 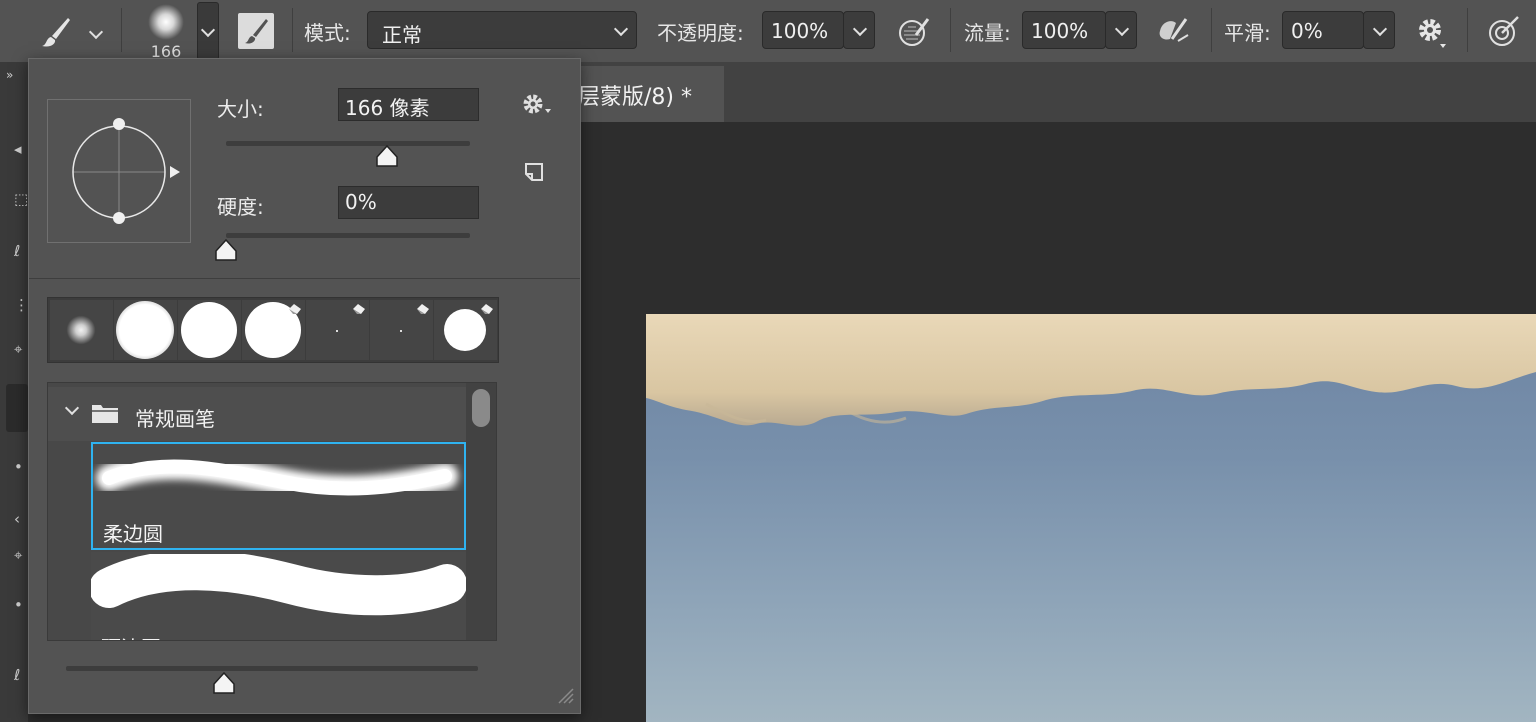 What do you see at coordinates (481, 408) in the screenshot?
I see `list-scrollbar-thumb` at bounding box center [481, 408].